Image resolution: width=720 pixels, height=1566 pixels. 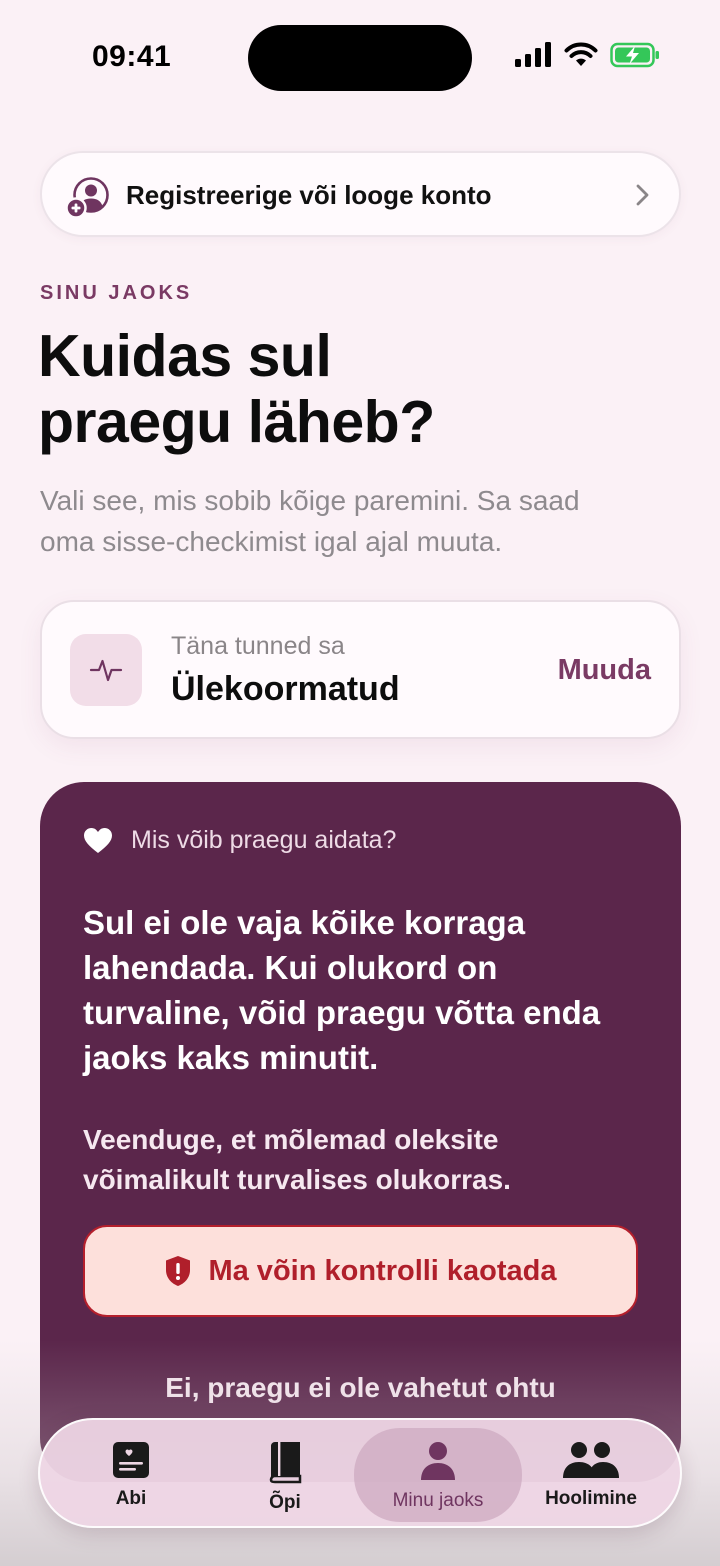 I want to click on tab-minu-jaoks: Minu jaoks, so click(x=438, y=1475).